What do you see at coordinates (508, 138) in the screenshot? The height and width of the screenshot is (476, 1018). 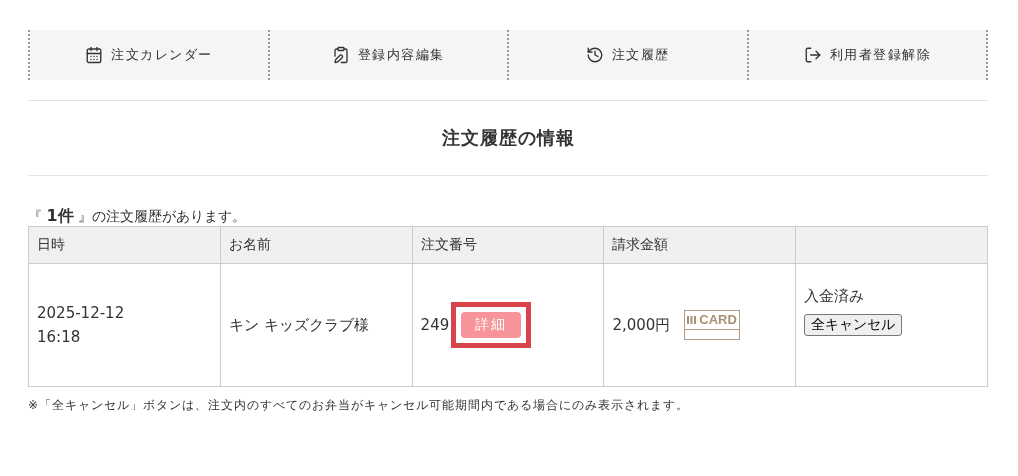 I see `page-title: 注文履歴の情報` at bounding box center [508, 138].